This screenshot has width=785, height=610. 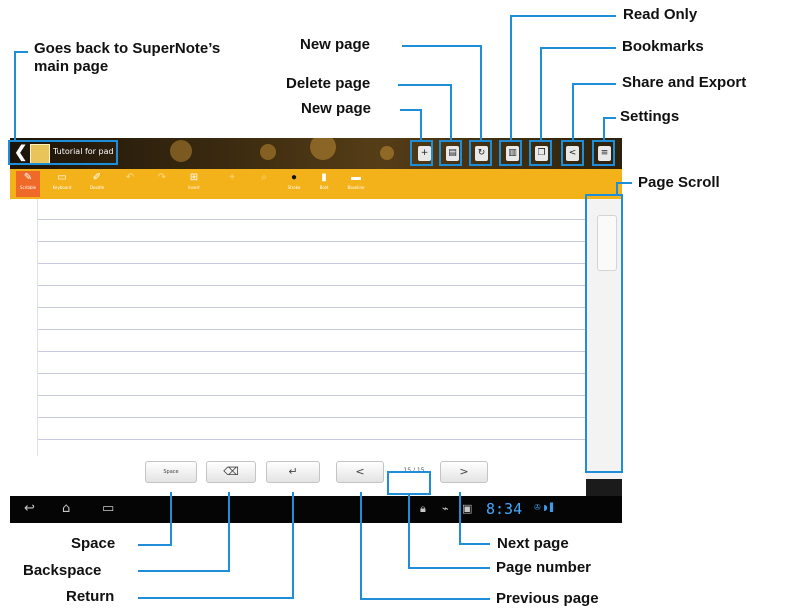 I want to click on highlight-back, so click(x=63, y=152).